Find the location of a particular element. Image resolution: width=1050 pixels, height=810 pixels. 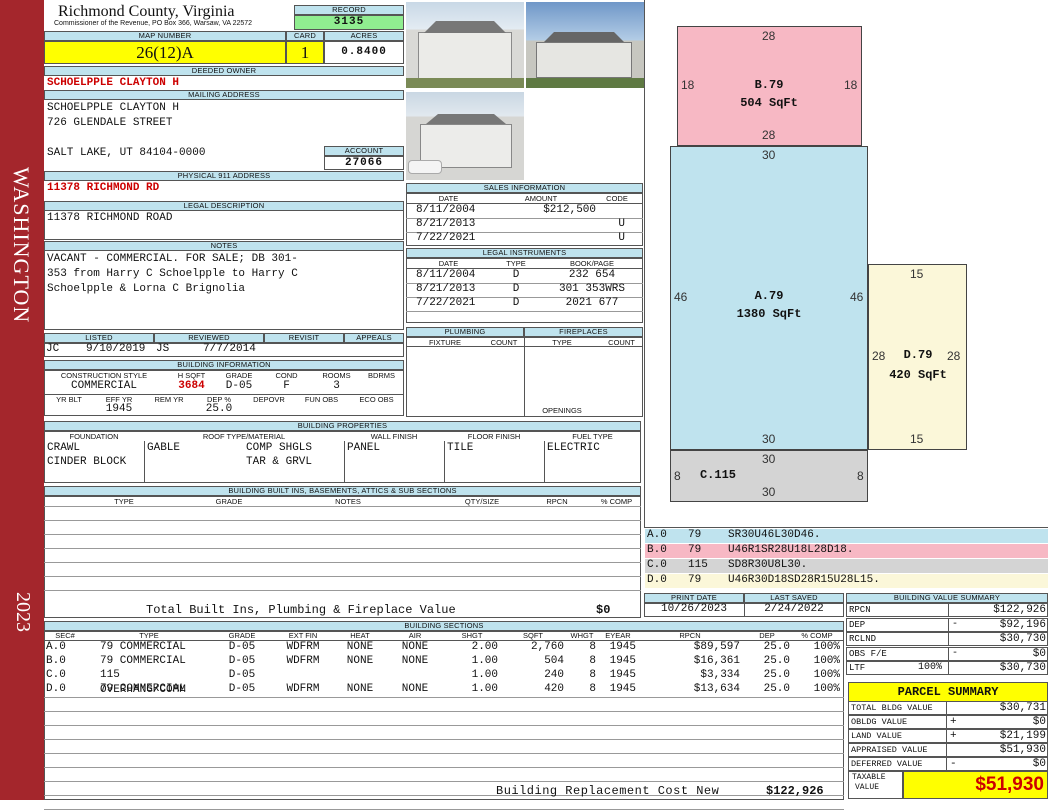

floor-finish-label: FLOOR FINISH is located at coordinates (494, 436).